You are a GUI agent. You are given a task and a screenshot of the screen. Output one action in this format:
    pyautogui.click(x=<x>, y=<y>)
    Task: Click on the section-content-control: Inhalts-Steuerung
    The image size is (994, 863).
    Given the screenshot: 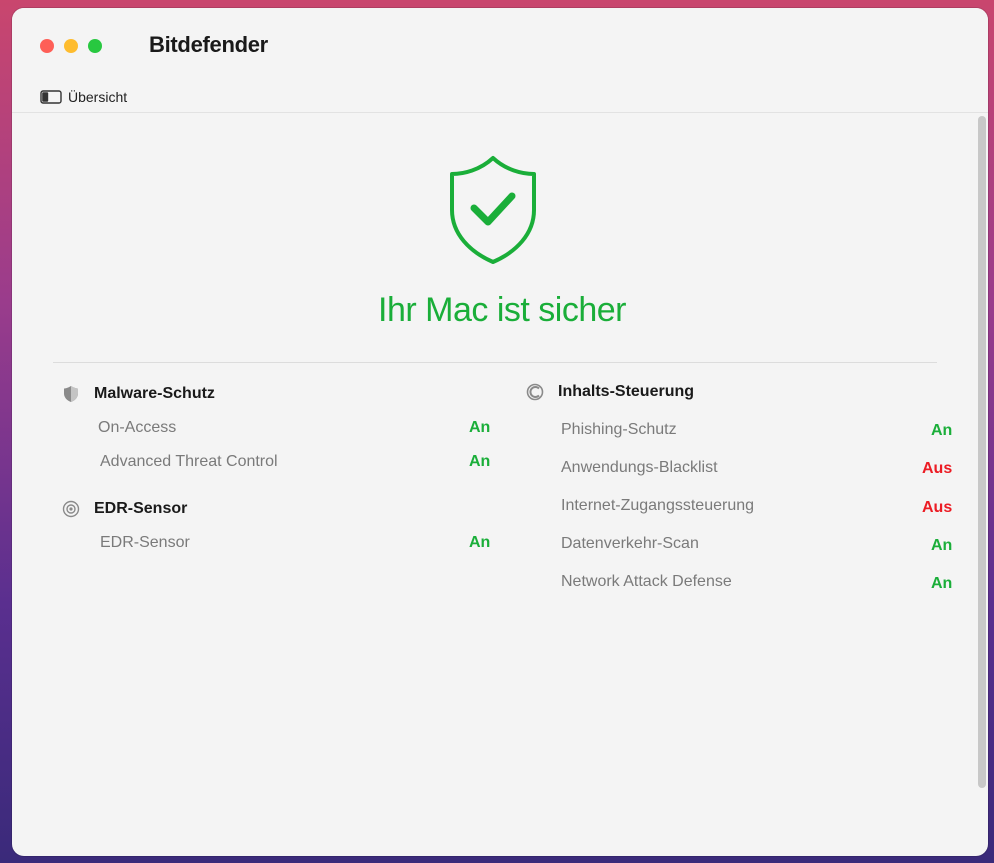 What is the action you would take?
    pyautogui.click(x=610, y=392)
    